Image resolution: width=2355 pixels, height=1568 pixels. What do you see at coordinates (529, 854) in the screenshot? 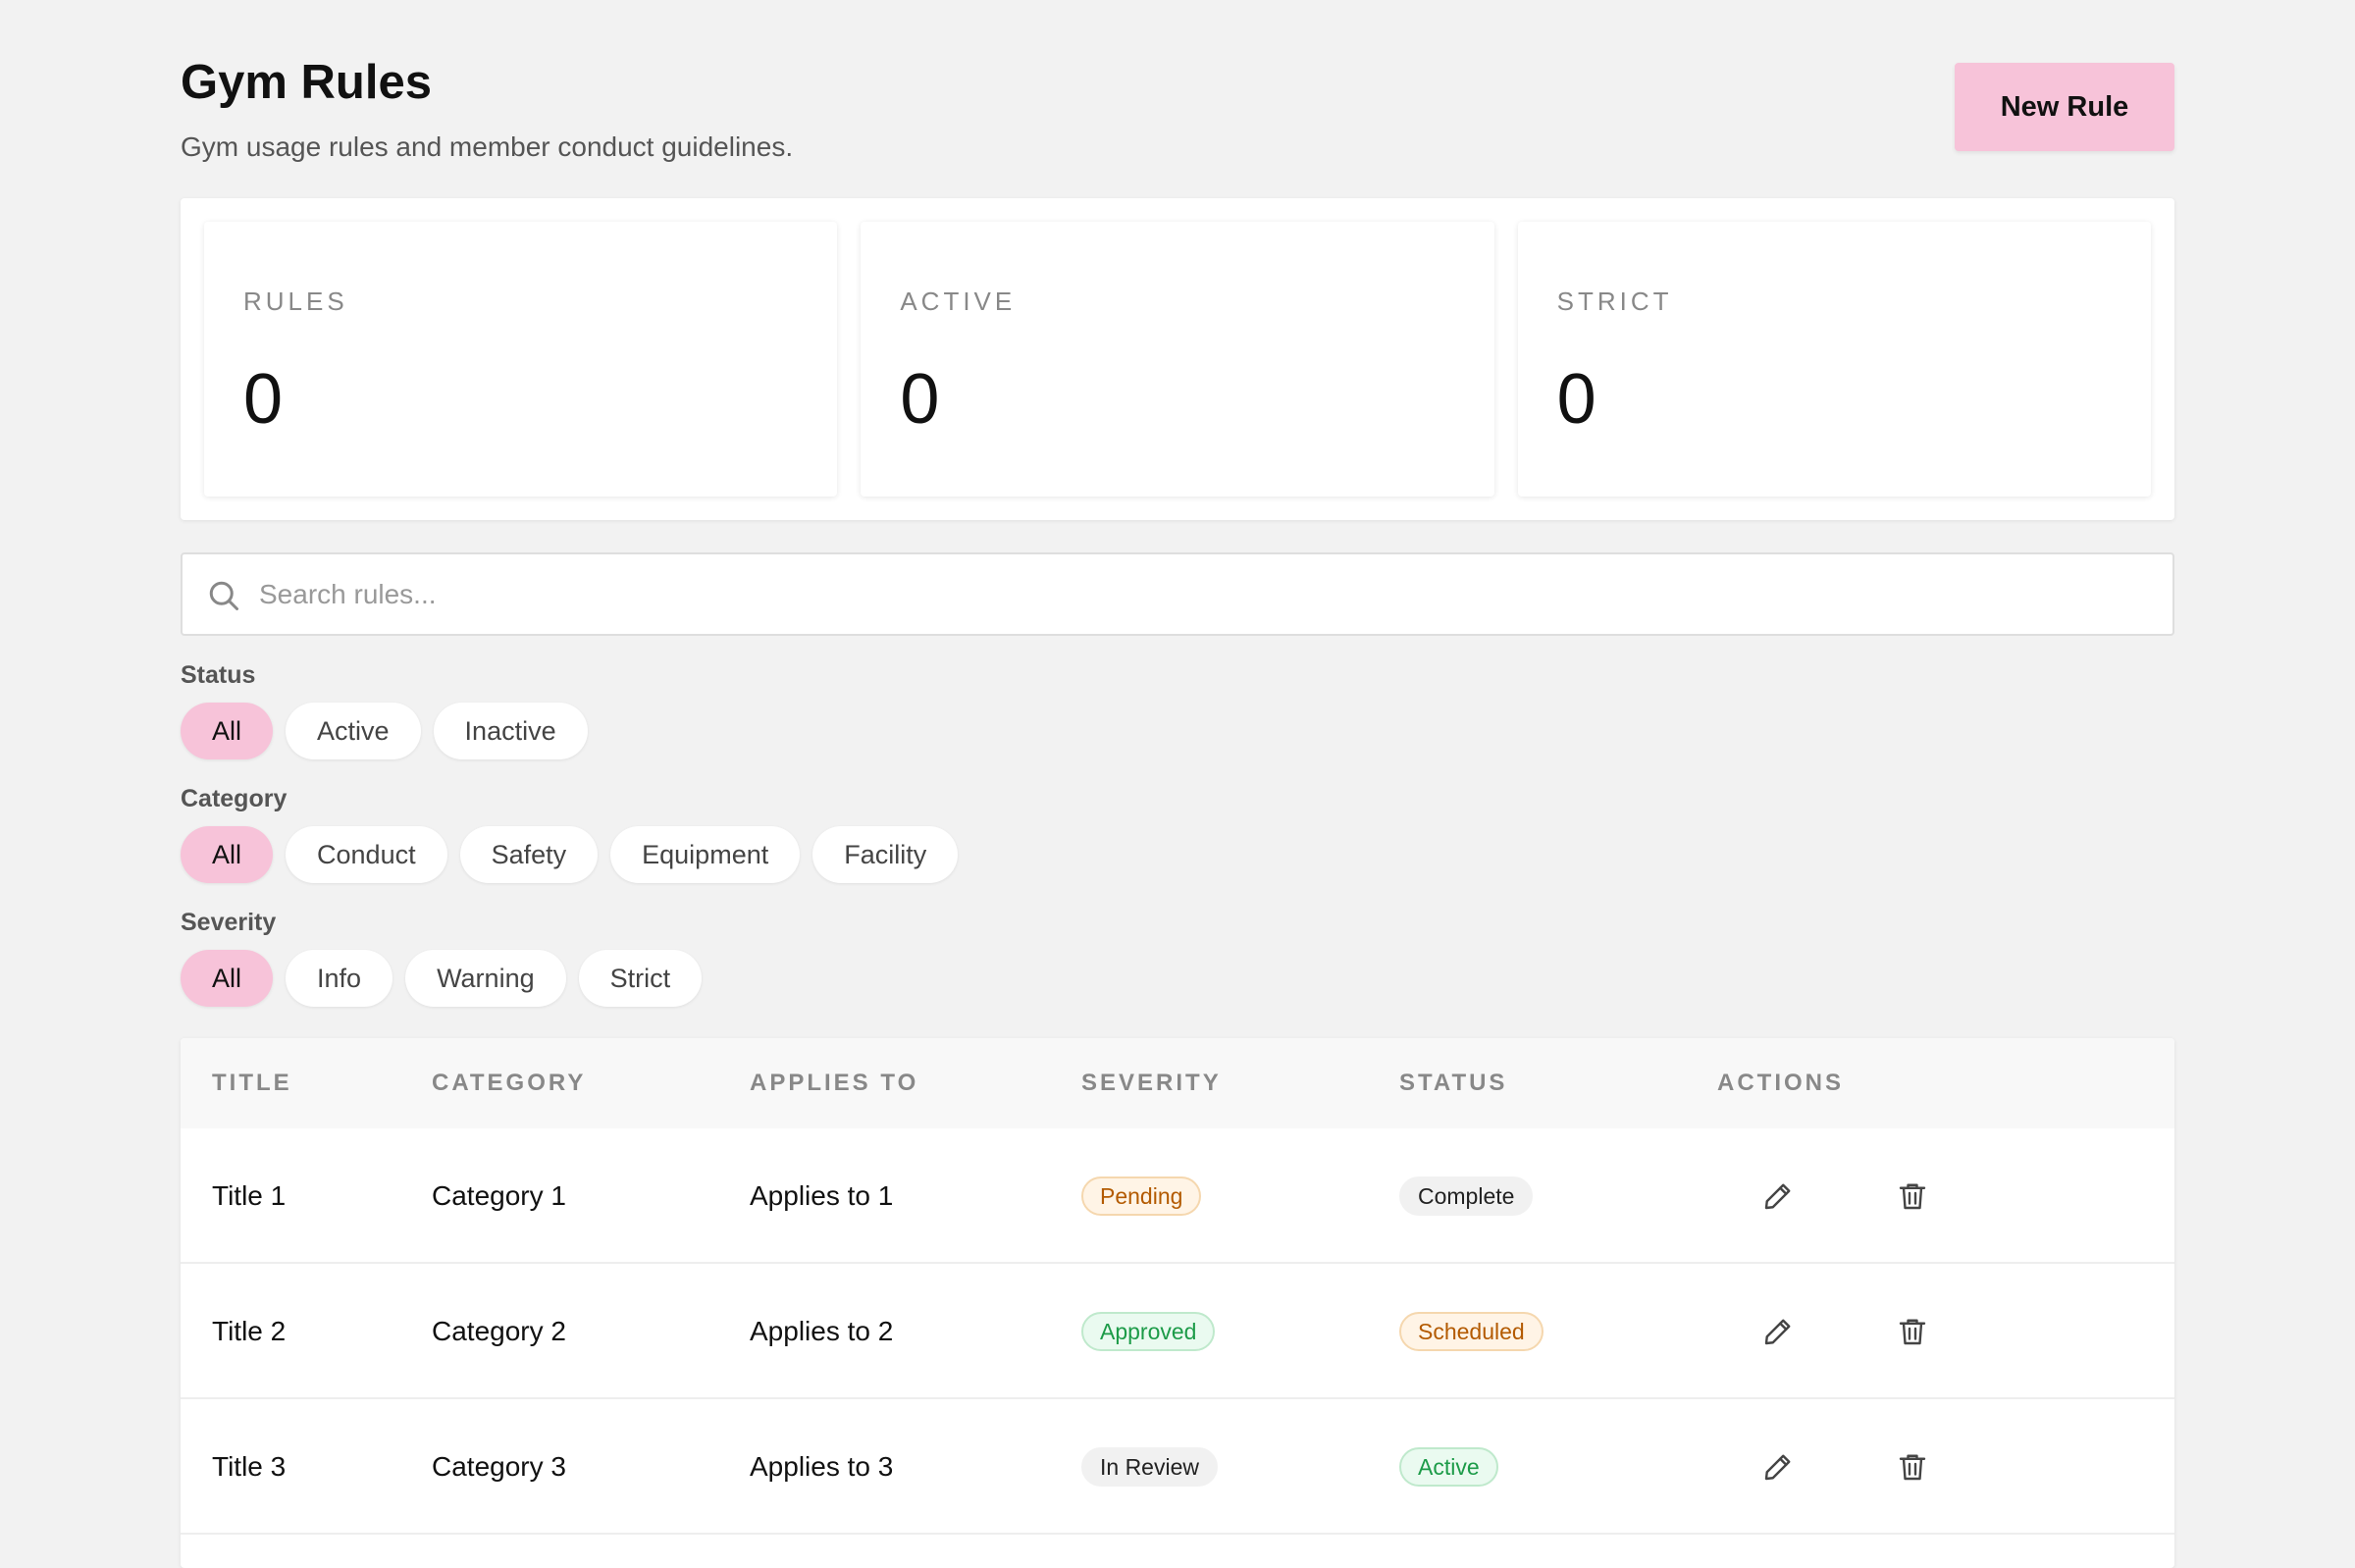
I see `category-filter-safety: Safety` at bounding box center [529, 854].